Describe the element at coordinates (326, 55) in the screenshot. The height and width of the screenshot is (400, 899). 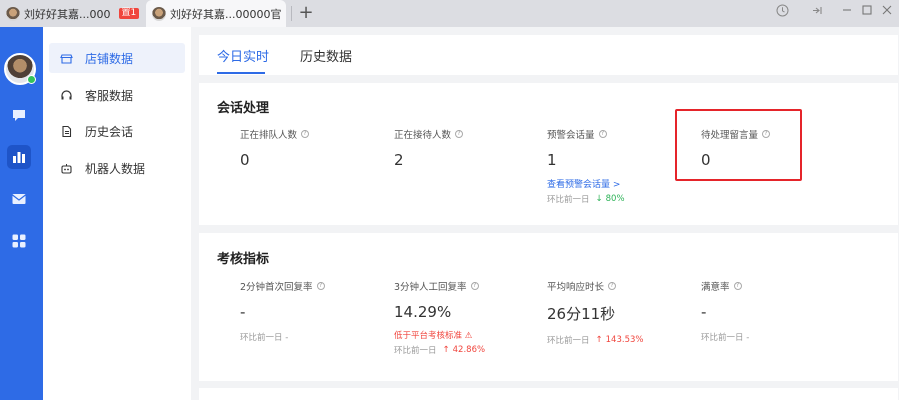
I see `tab-history-data: 历史数据` at that location.